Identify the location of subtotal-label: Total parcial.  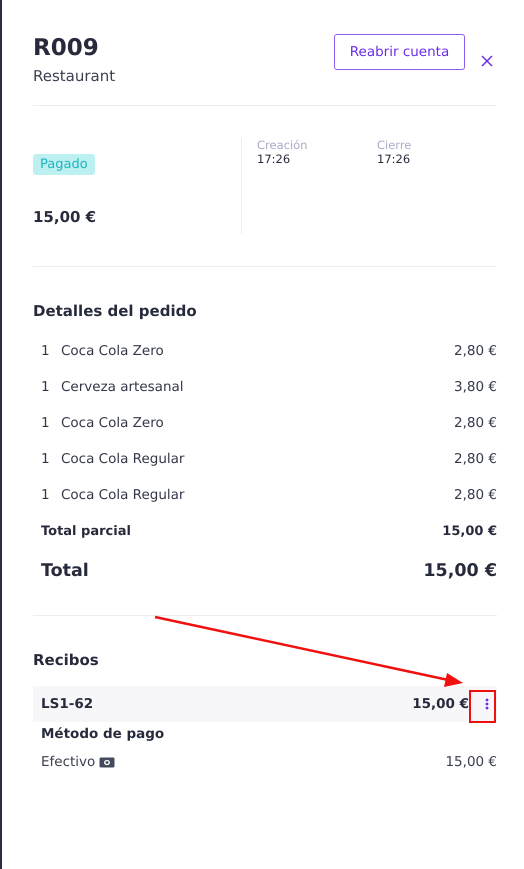
(86, 531).